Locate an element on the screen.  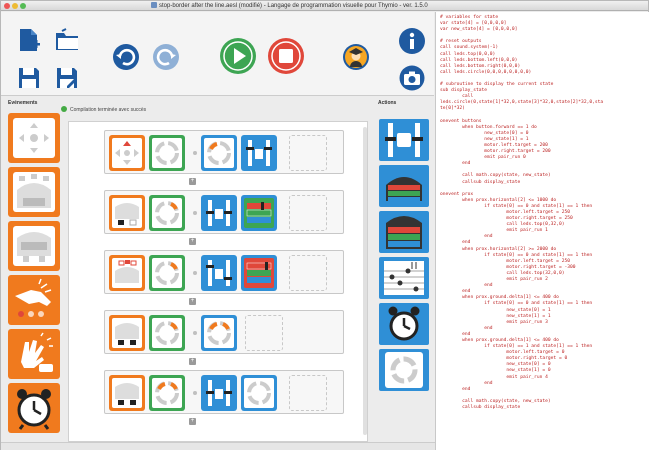
run-icon is located at coordinates (238, 56).